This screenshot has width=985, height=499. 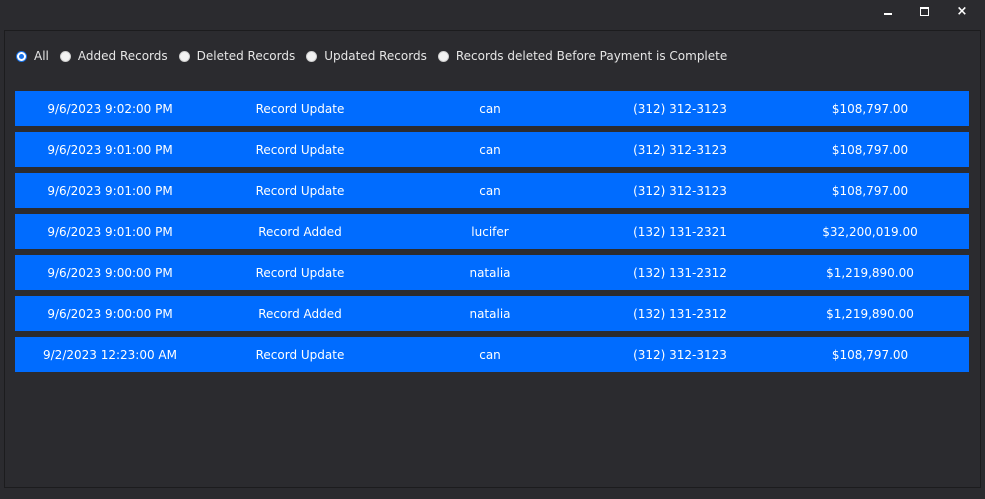 I want to click on filter-added-records: Added Records, so click(x=113, y=56).